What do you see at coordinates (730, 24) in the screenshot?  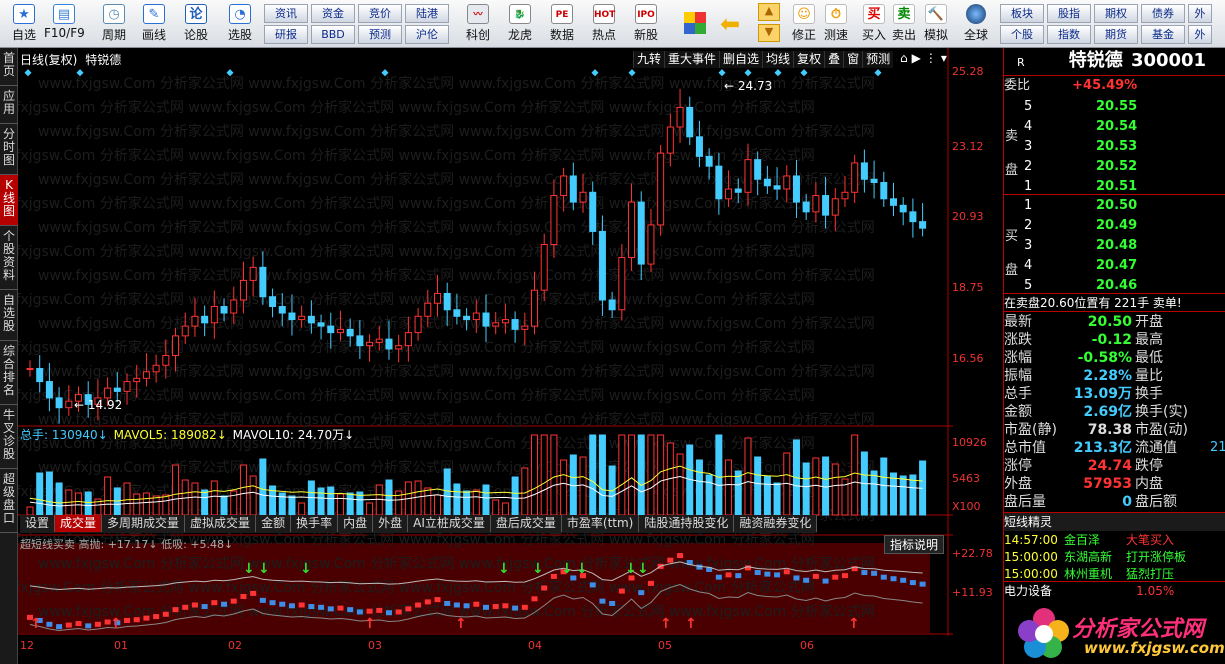 I see `back-arrow-icon: ⬅` at bounding box center [730, 24].